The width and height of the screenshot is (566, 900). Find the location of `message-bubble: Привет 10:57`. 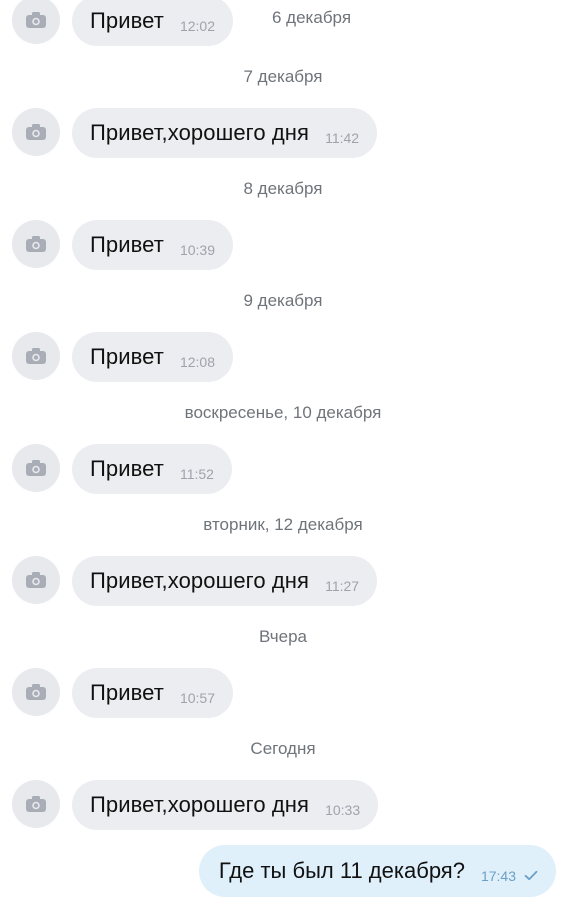

message-bubble: Привет 10:57 is located at coordinates (153, 693).